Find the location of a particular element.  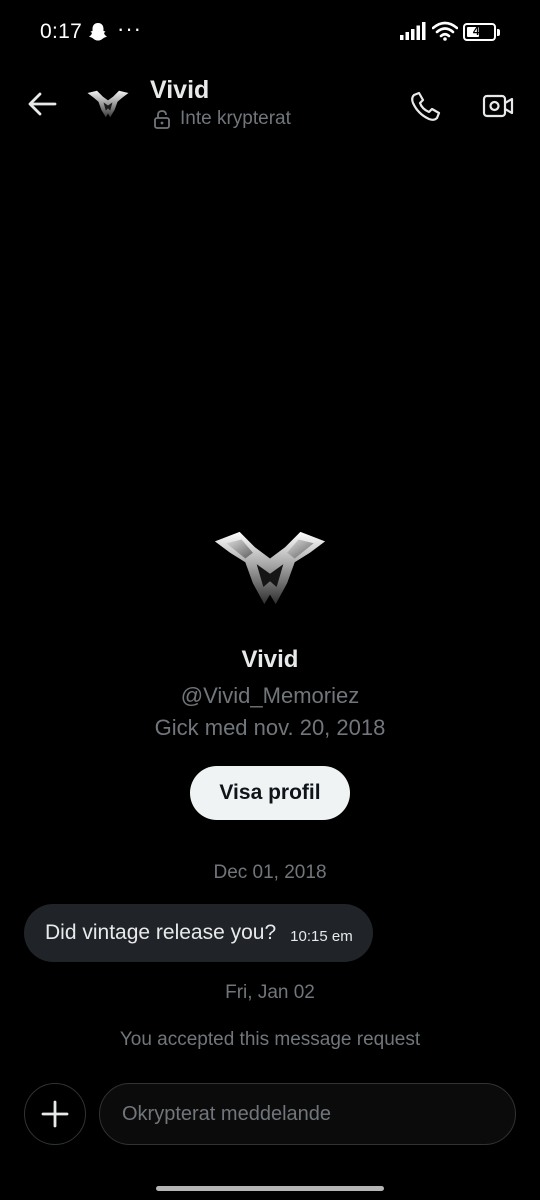

add-attachment-button is located at coordinates (55, 1114).